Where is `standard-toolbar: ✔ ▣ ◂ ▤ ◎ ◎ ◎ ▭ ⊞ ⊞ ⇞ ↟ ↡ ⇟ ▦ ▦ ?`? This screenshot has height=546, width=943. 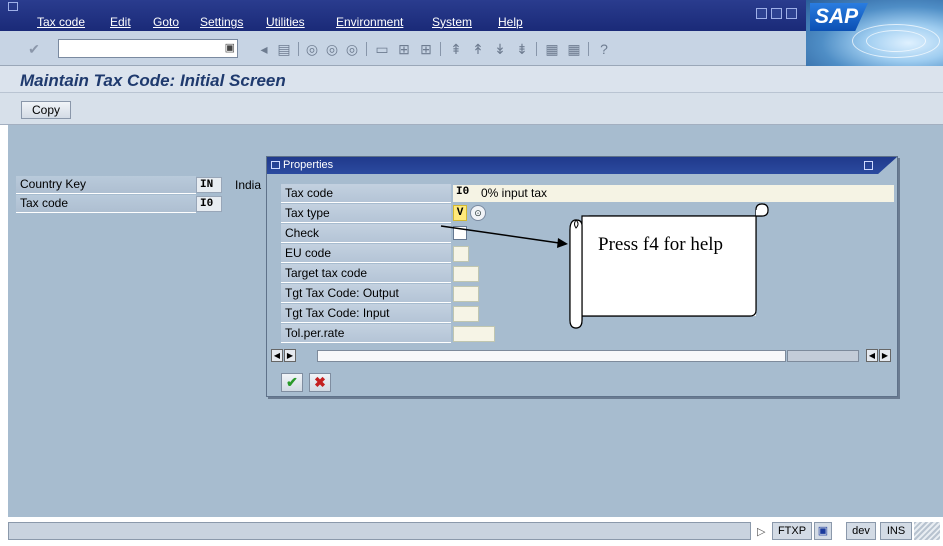
standard-toolbar: ✔ ▣ ◂ ▤ ◎ ◎ ◎ ▭ ⊞ ⊞ ⇞ ↟ ↡ ⇟ ▦ ▦ ? is located at coordinates (403, 48).